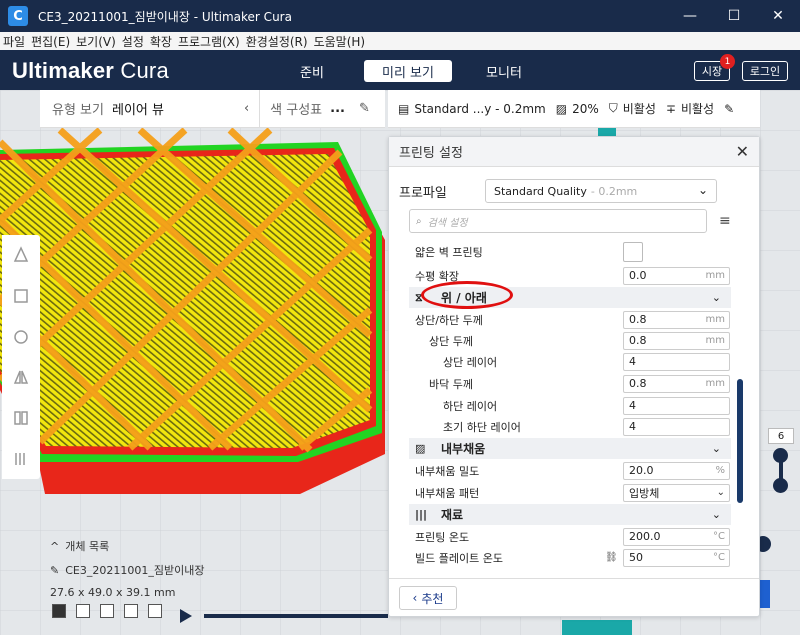 The image size is (800, 635). What do you see at coordinates (780, 485) in the screenshot?
I see `layer-slider-bottom-handle` at bounding box center [780, 485].